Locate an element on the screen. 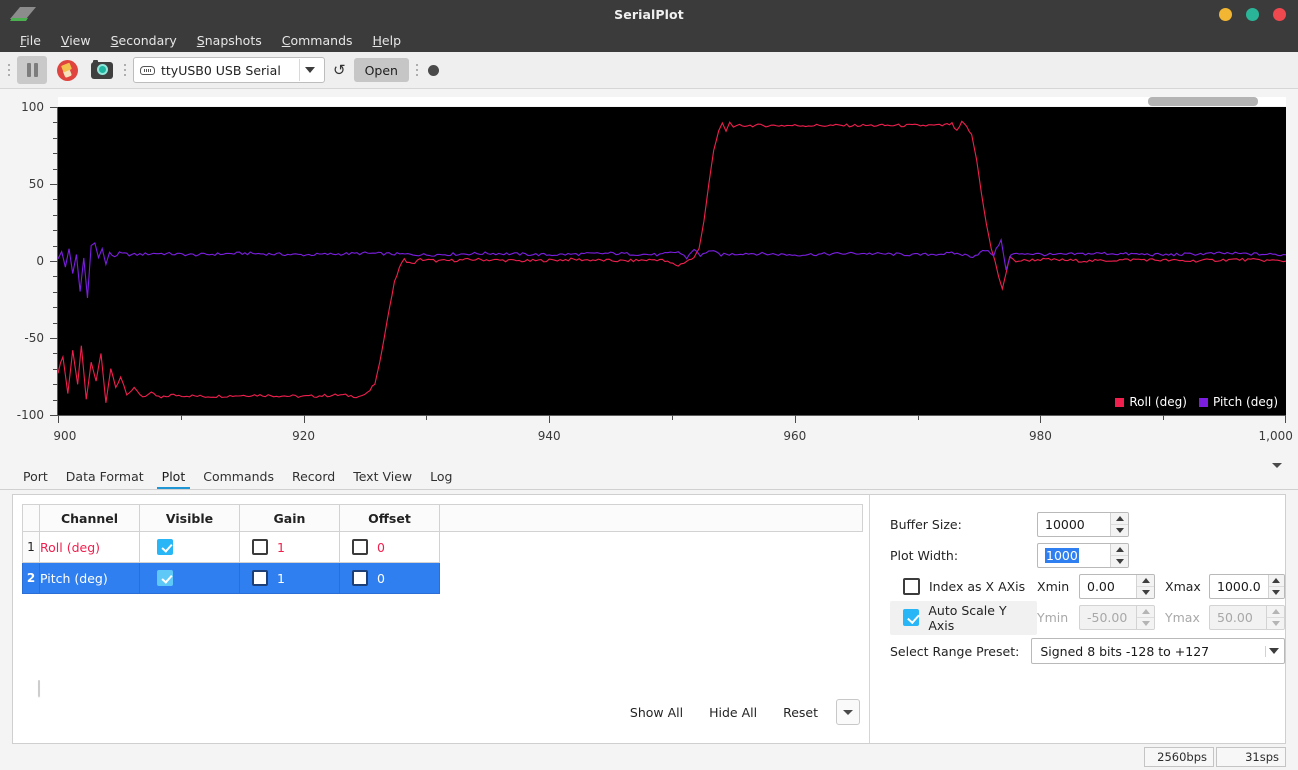 The image size is (1298, 770). autoscale-checkbox is located at coordinates (911, 617).